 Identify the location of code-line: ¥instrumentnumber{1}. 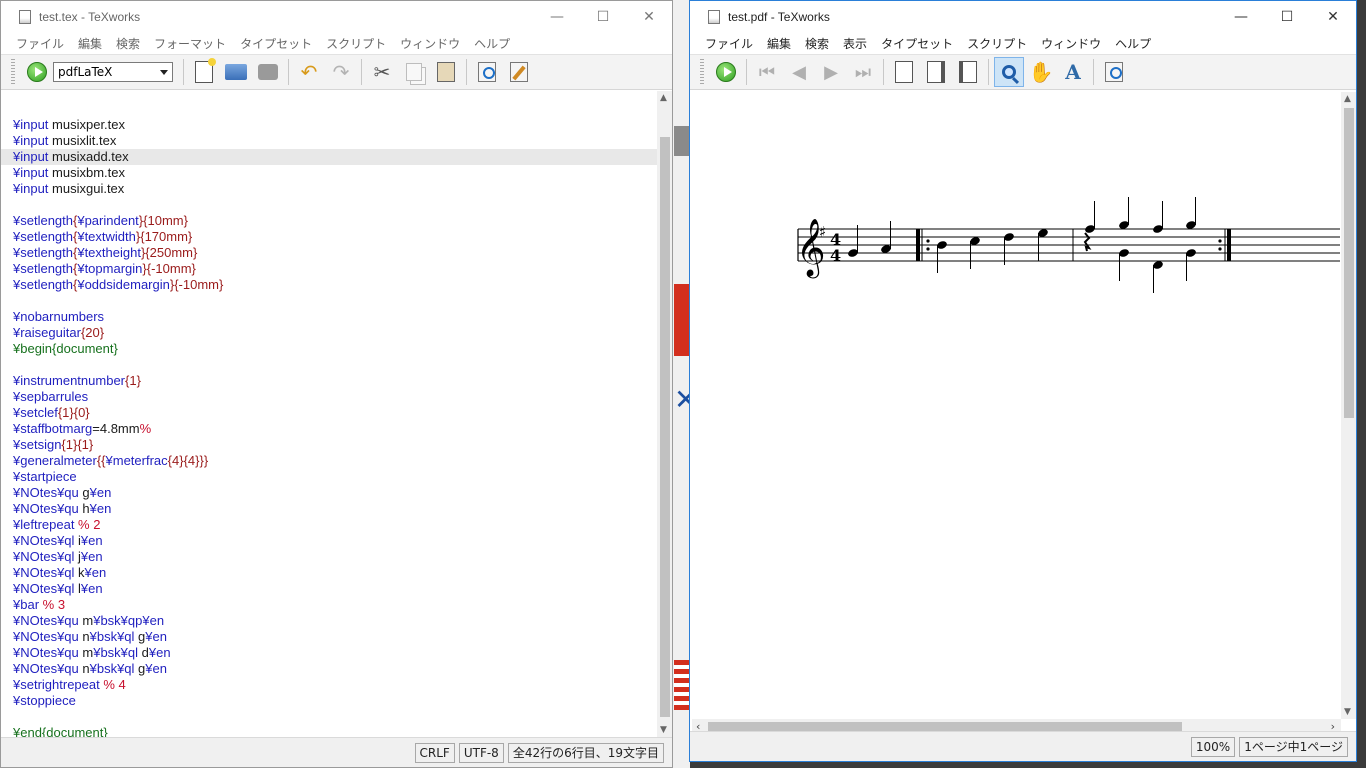
(329, 381).